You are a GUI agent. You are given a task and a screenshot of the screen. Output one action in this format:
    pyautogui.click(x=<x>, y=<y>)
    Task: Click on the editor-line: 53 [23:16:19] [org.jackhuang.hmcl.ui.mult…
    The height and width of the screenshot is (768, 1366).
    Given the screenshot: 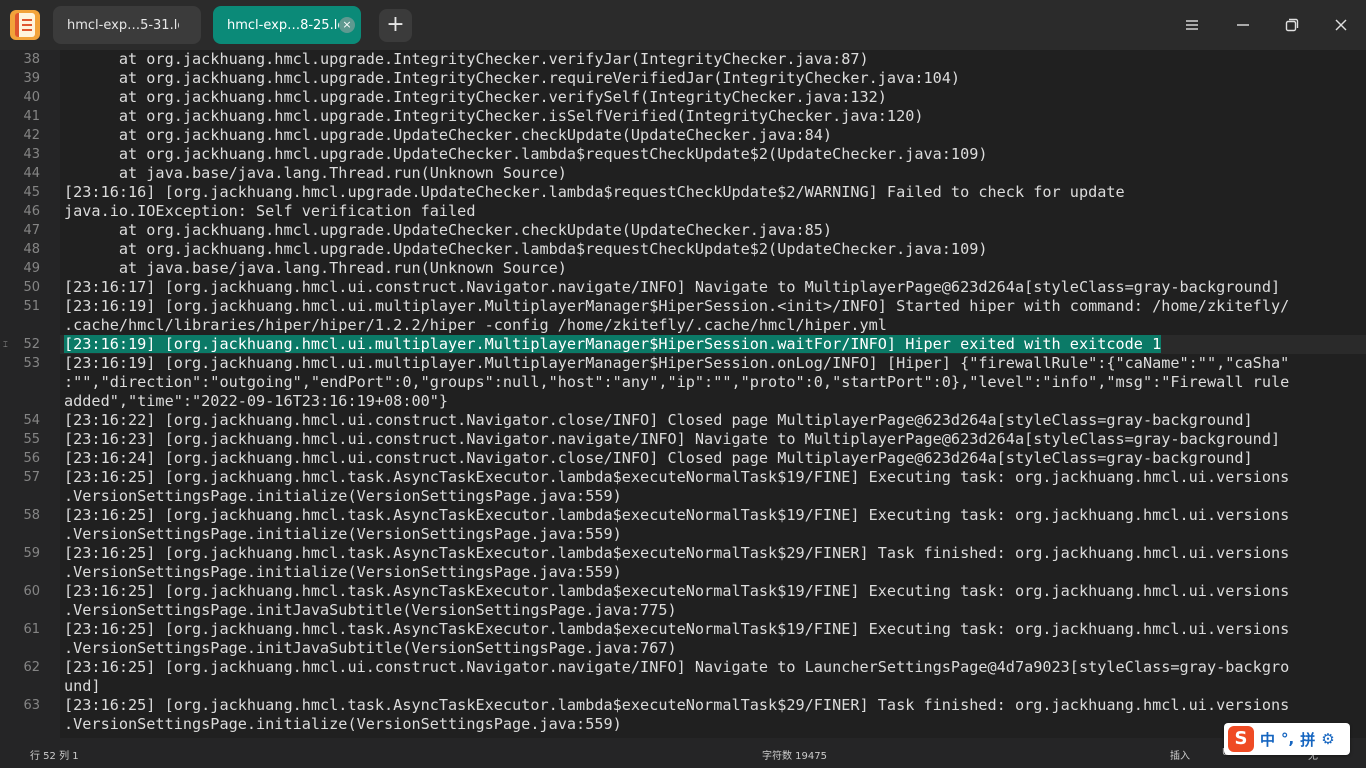 What is the action you would take?
    pyautogui.click(x=683, y=382)
    